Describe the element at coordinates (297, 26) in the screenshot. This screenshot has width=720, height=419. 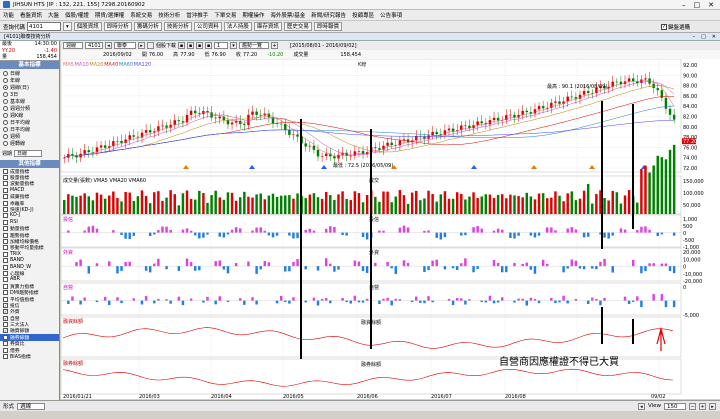
I see `toolbar-button: 歷史交易` at that location.